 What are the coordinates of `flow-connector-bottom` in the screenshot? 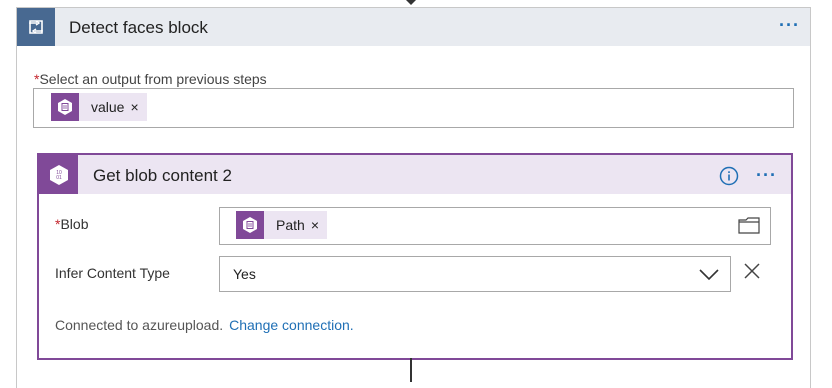 It's located at (411, 370).